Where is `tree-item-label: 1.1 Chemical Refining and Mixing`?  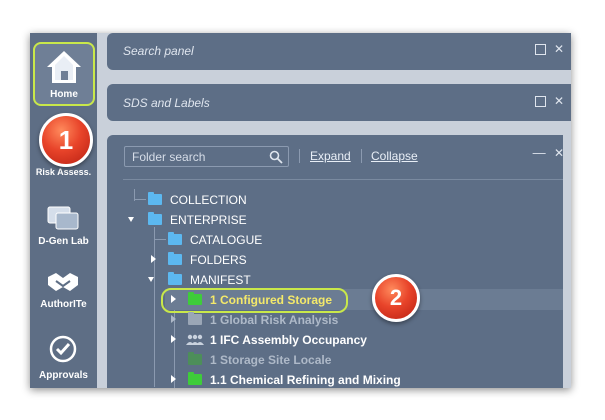 tree-item-label: 1.1 Chemical Refining and Mixing is located at coordinates (305, 380).